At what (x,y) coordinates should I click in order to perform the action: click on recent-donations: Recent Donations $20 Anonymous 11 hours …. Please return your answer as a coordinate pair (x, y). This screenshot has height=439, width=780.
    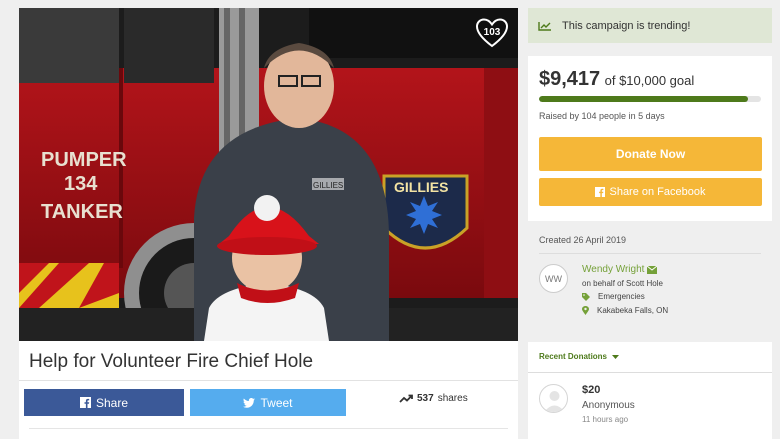
    Looking at the image, I should click on (650, 390).